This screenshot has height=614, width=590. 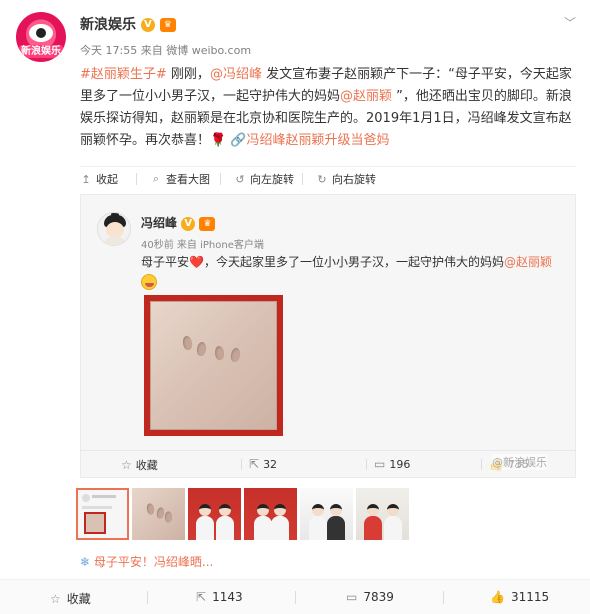 What do you see at coordinates (232, 245) in the screenshot?
I see `repost-source: iPhone客户端` at bounding box center [232, 245].